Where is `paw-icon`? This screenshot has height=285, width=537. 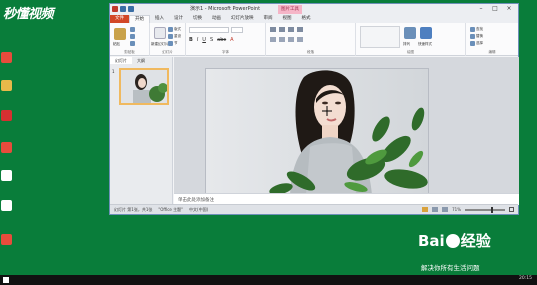
paw-icon is located at coordinates (452, 241).